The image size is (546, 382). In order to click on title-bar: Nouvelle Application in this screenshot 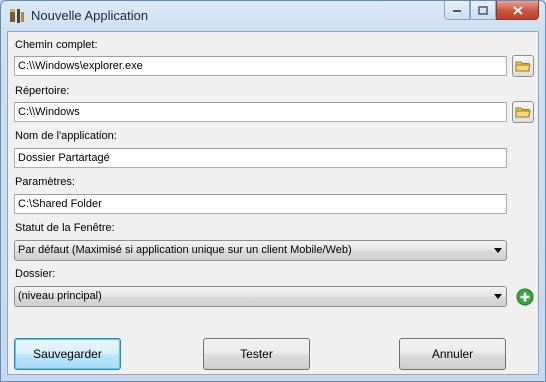, I will do `click(273, 16)`.